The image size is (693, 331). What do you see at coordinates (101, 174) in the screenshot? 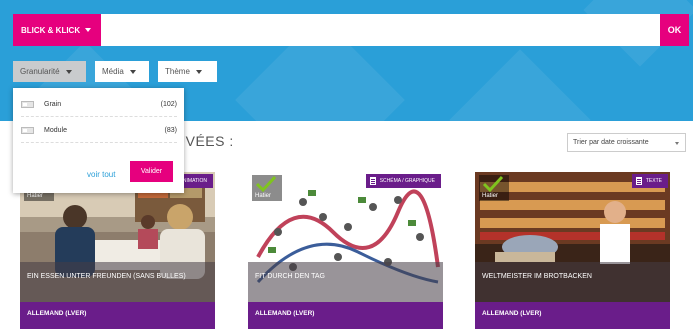
I see `show-all-link: voir tout` at bounding box center [101, 174].